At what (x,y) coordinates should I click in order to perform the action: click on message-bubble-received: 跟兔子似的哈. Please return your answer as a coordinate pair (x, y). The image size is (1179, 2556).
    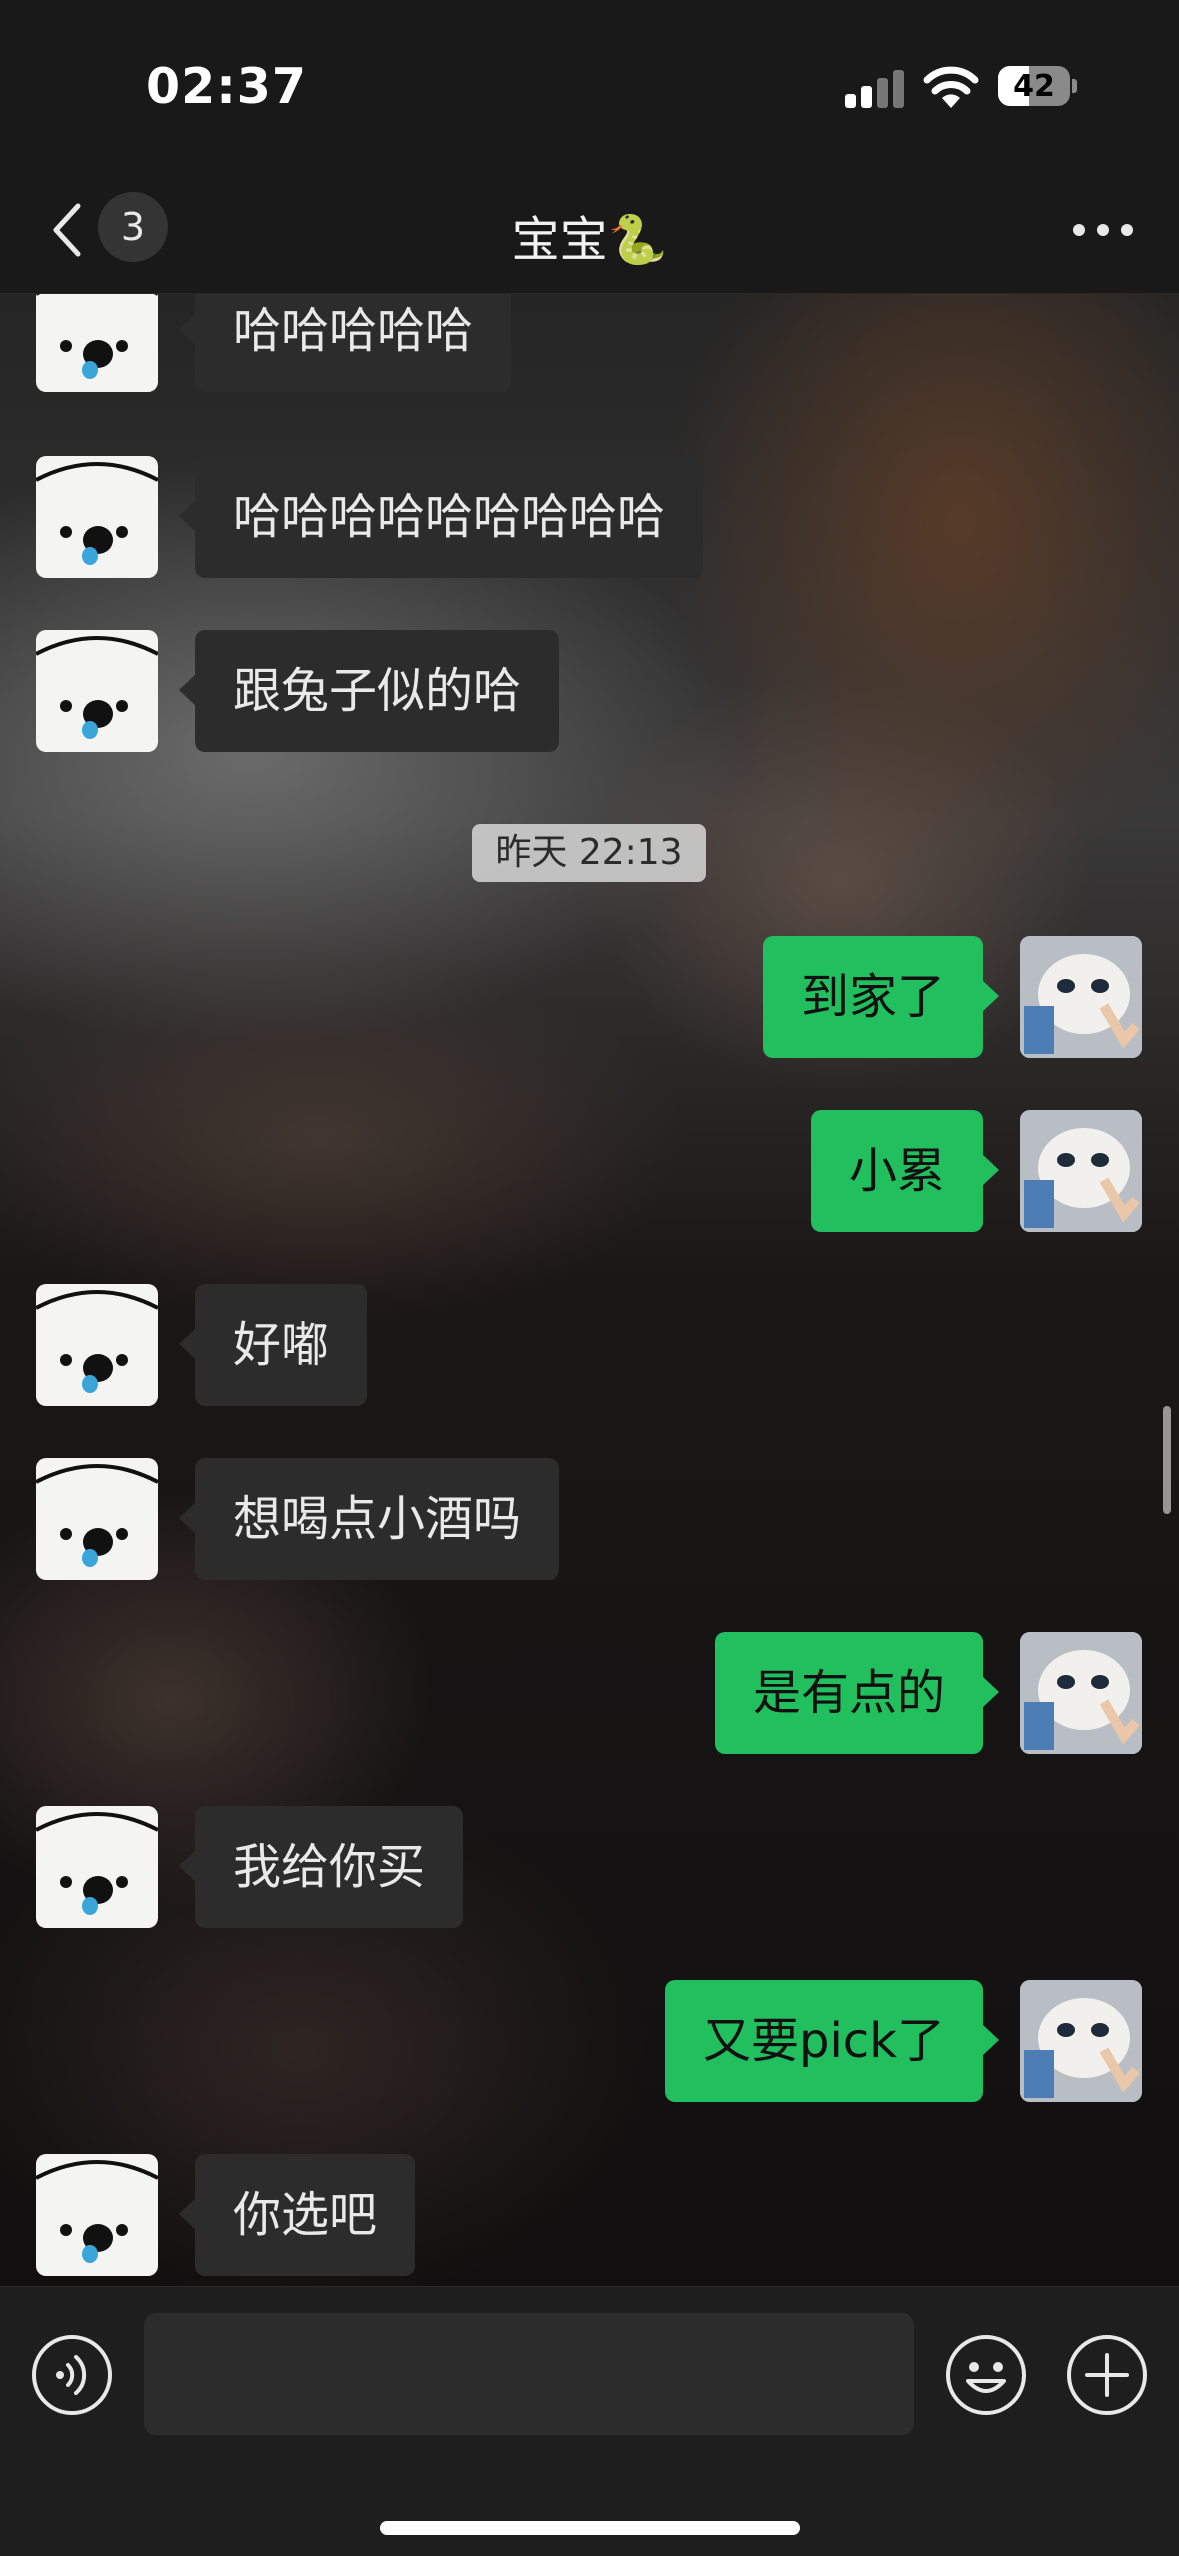
    Looking at the image, I should click on (369, 691).